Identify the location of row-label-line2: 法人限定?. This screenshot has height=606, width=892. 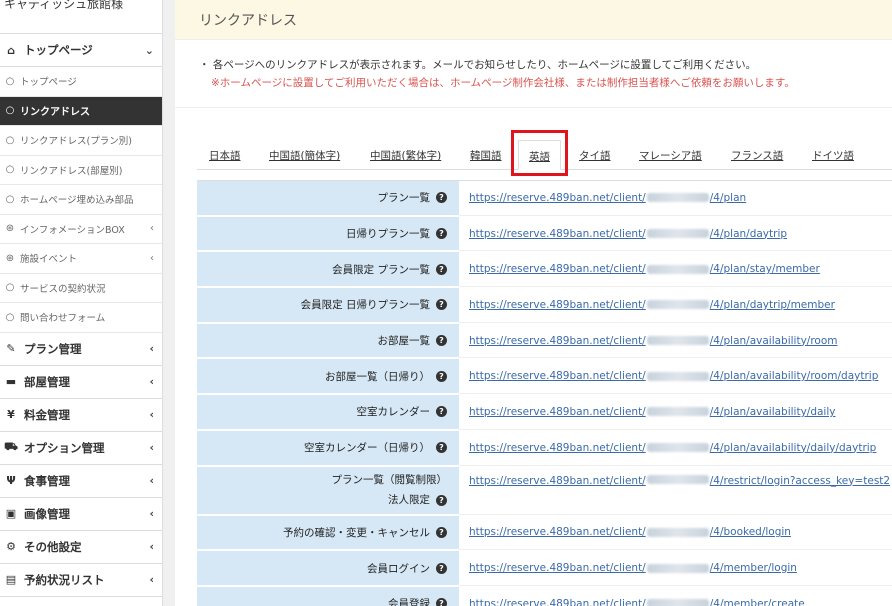
(417, 500).